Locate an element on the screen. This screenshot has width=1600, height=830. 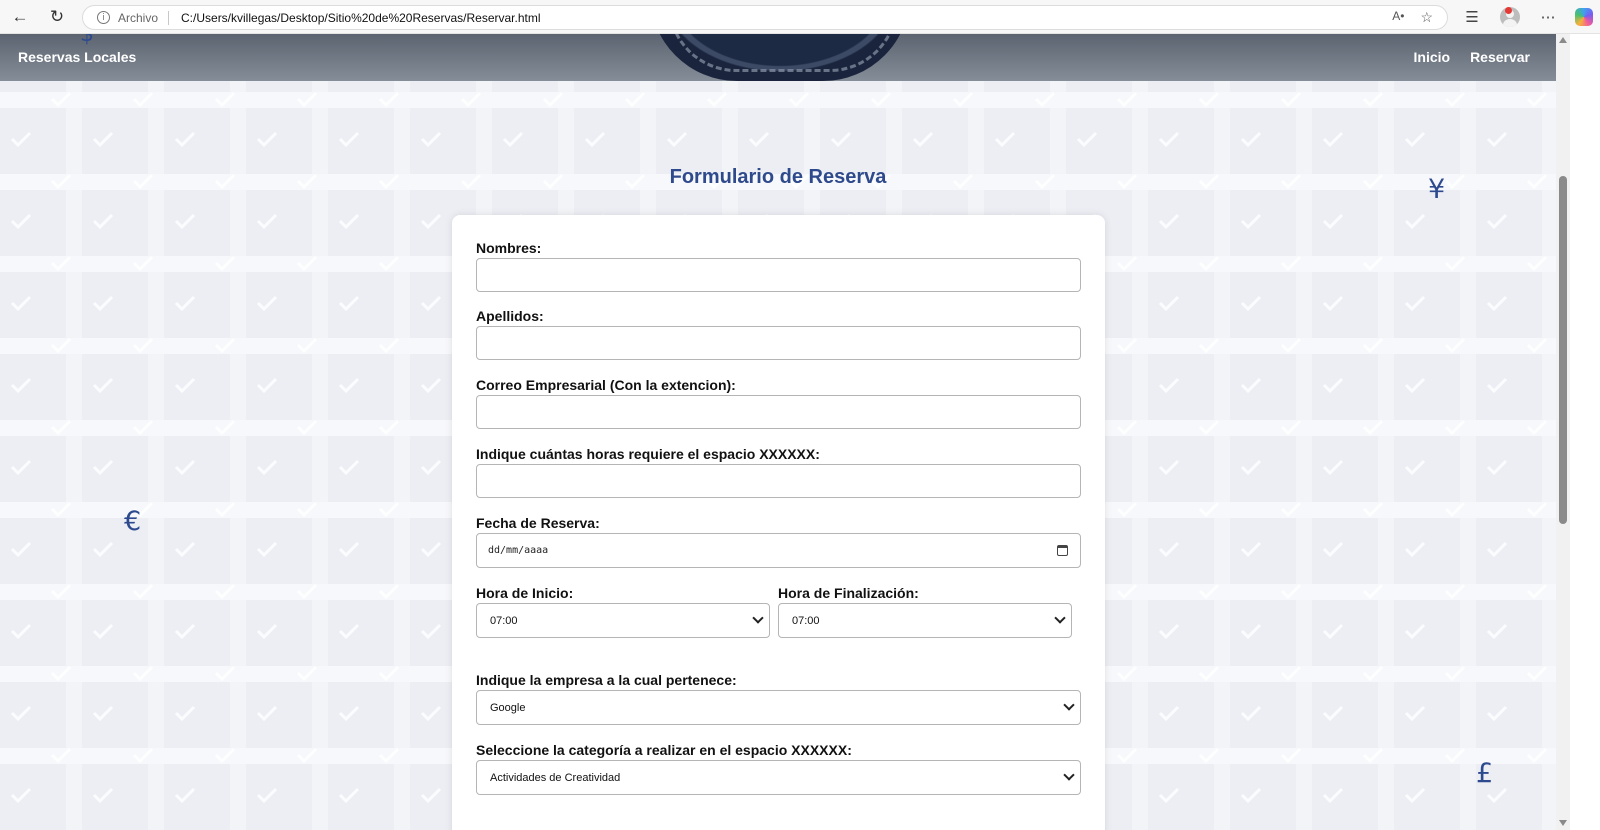
reload-icon: ↻ is located at coordinates (57, 17).